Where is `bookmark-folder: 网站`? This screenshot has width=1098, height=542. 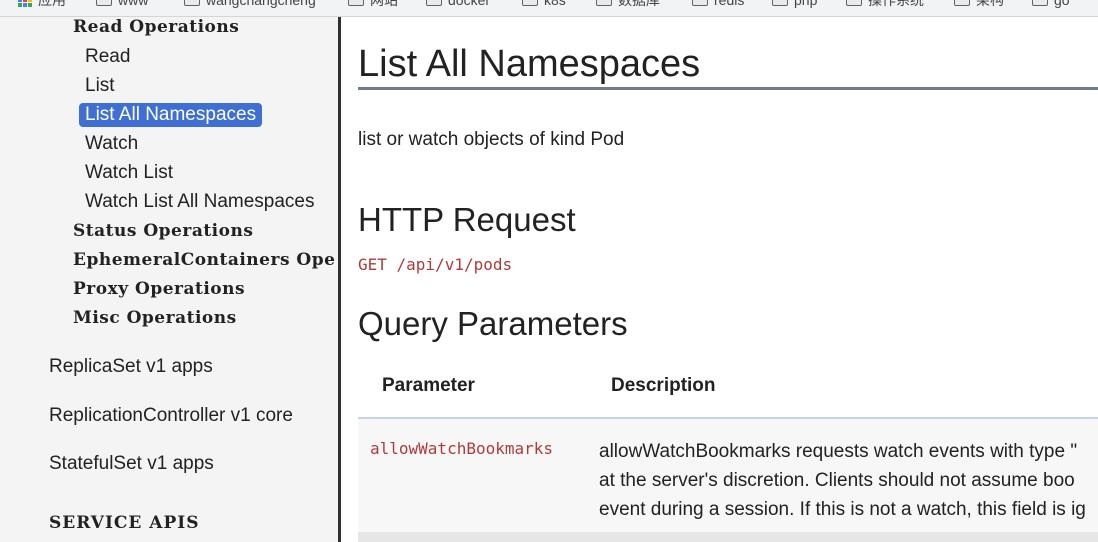
bookmark-folder: 网站 is located at coordinates (373, 4).